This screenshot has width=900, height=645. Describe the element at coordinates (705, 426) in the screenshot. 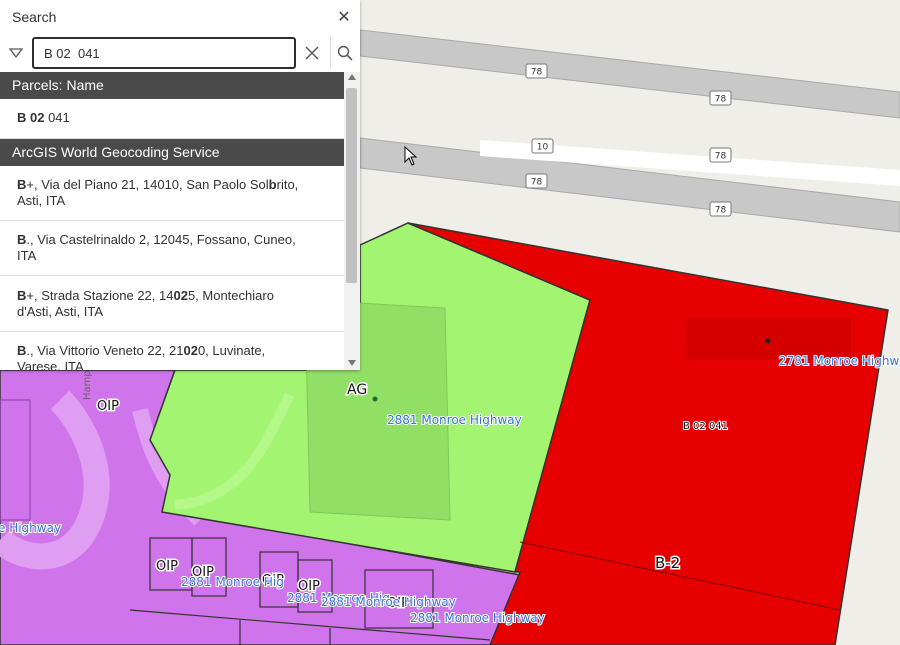

I see `parcel-id-label: B 02 041` at that location.